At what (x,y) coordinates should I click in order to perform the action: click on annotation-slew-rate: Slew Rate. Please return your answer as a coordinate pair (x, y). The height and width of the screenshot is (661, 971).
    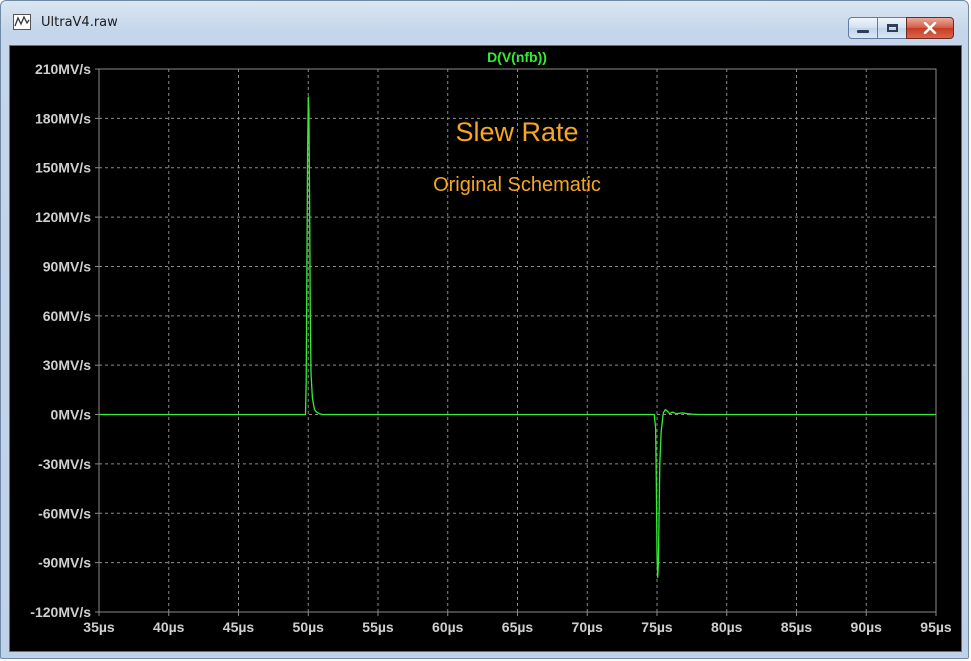
    Looking at the image, I should click on (516, 132).